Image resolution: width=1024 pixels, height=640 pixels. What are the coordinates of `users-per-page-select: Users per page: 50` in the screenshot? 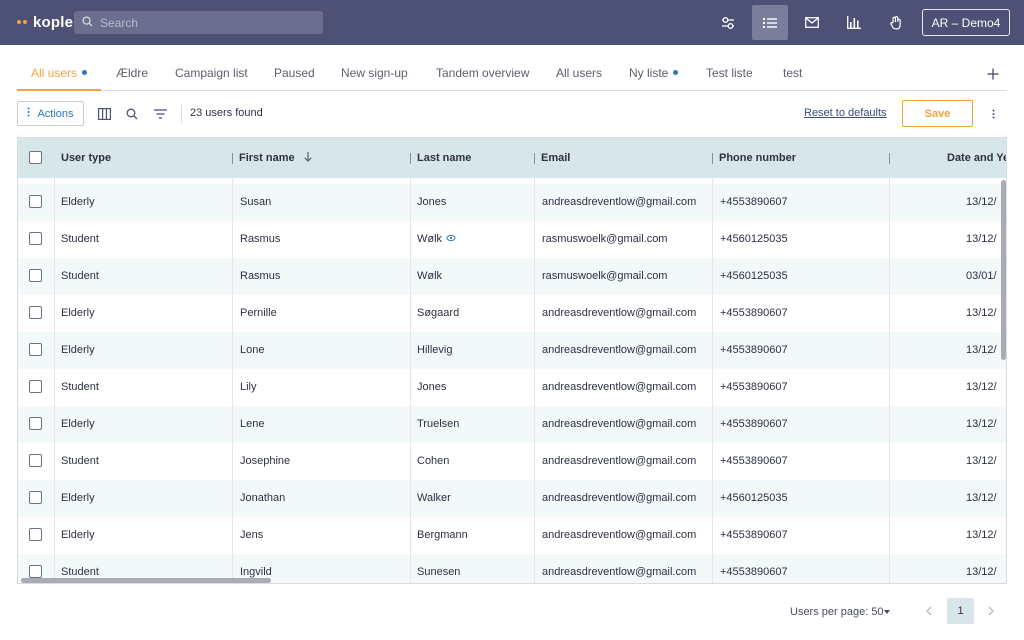 It's located at (837, 612).